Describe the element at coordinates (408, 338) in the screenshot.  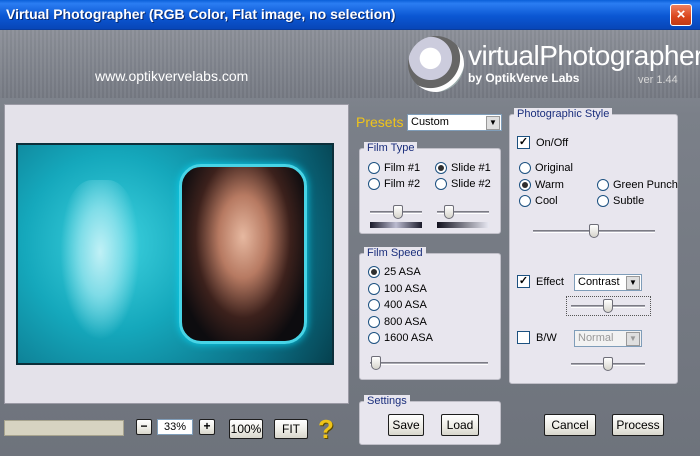
I see `asa1600-label: 1600 ASA` at that location.